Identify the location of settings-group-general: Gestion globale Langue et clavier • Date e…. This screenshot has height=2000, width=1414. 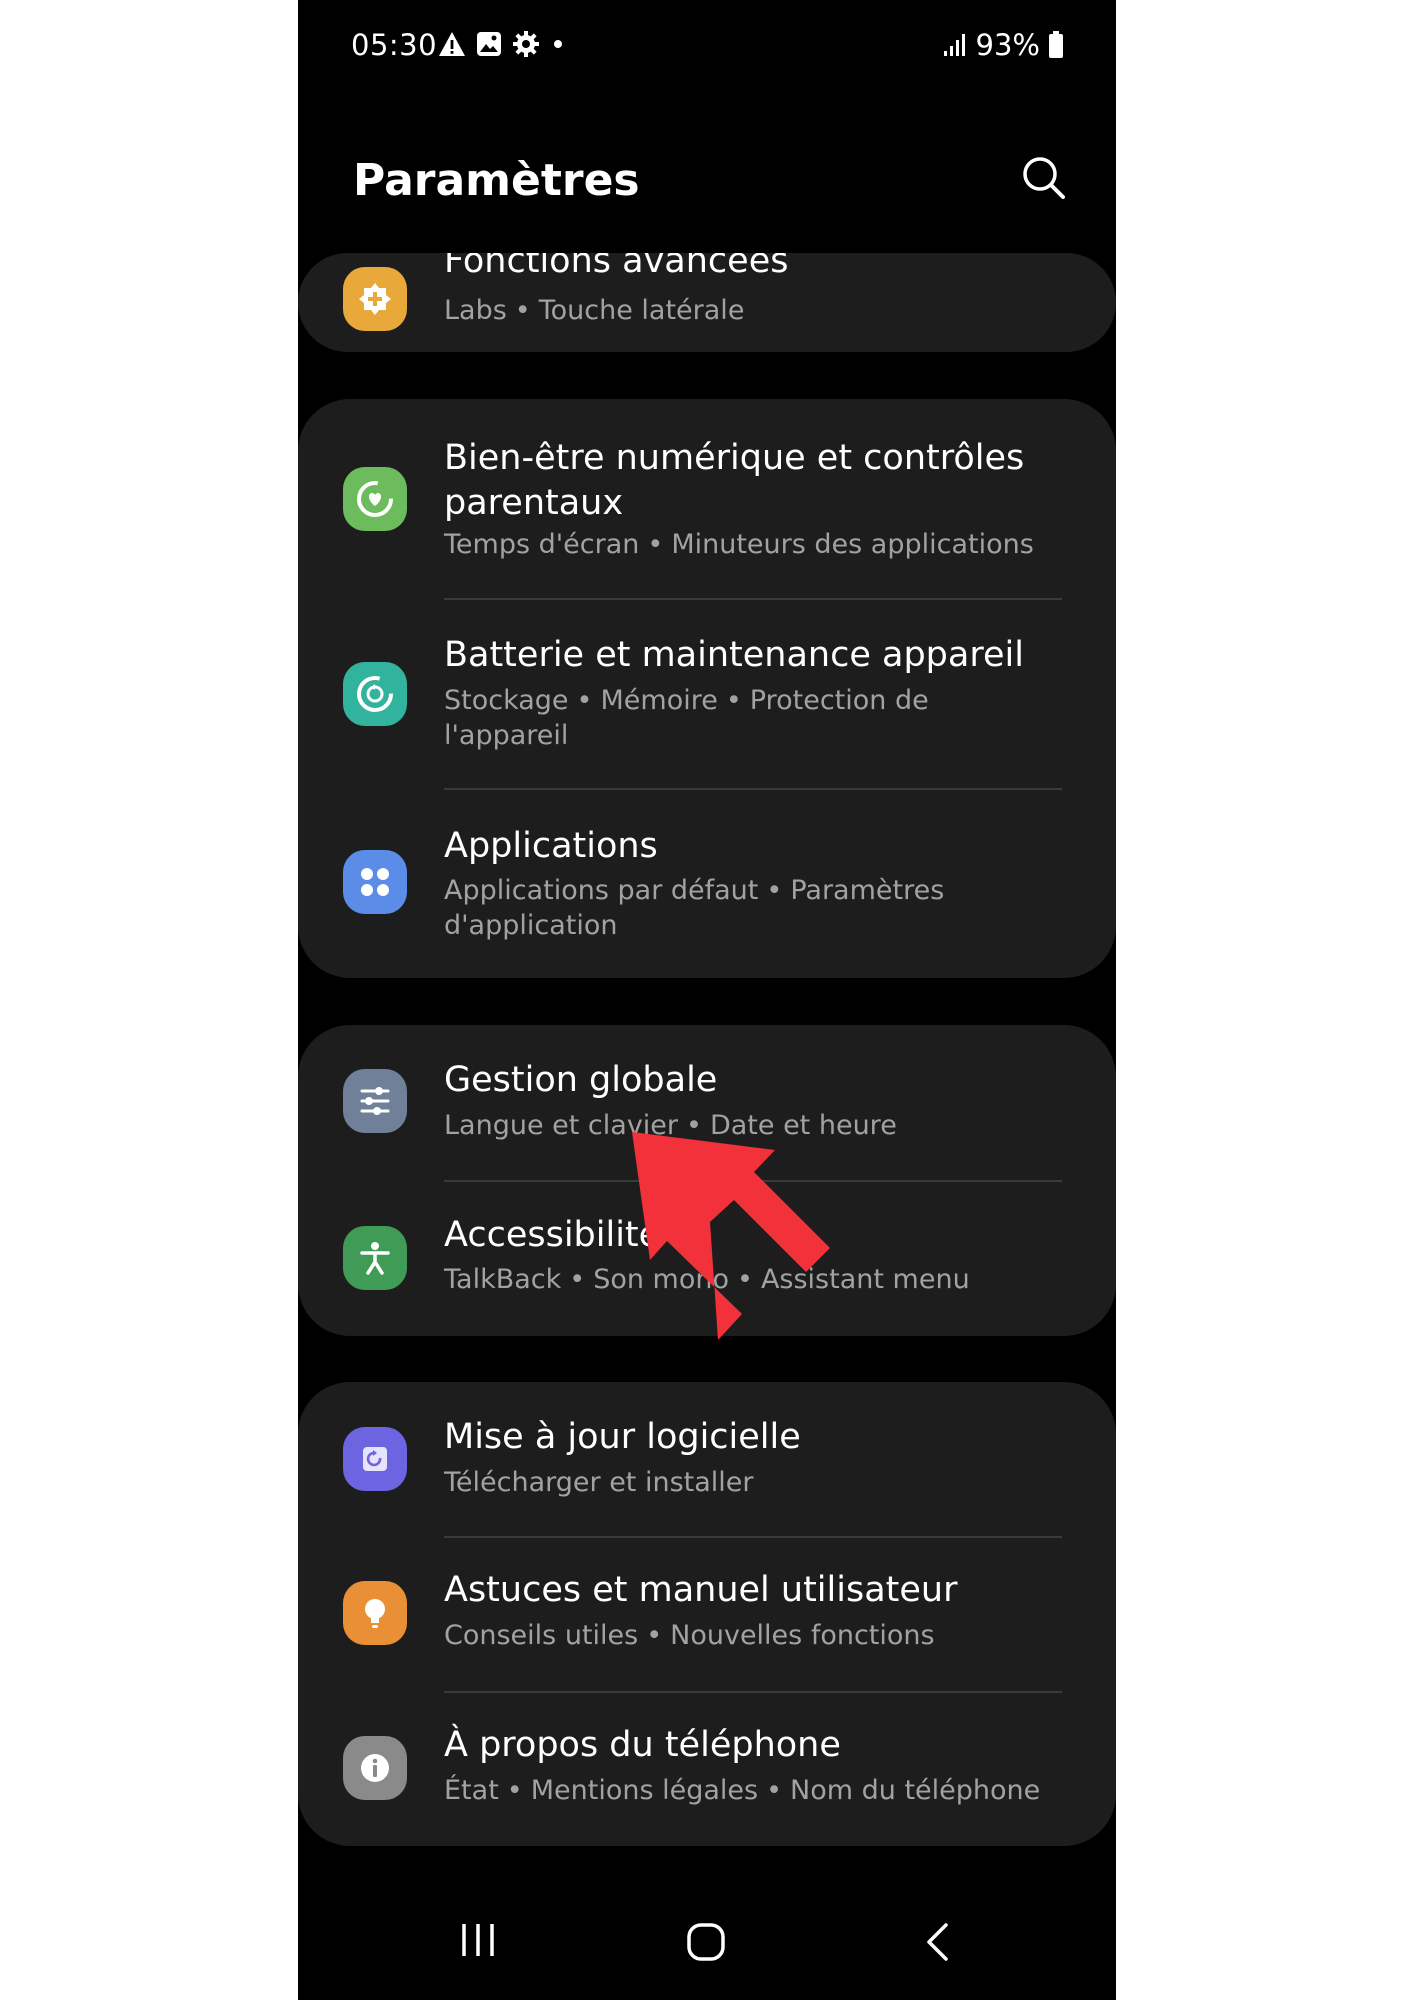
(707, 1180).